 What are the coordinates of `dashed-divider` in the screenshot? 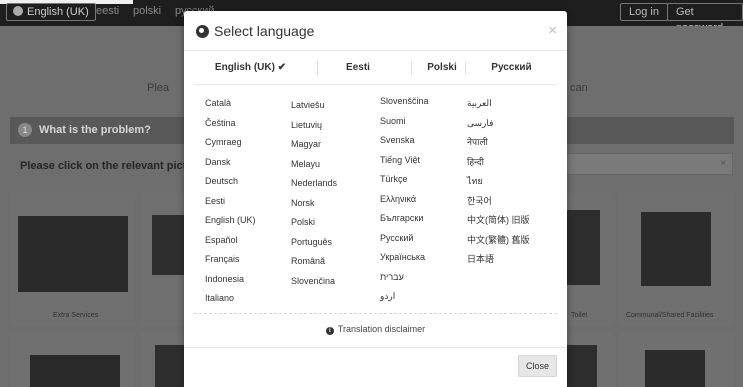 It's located at (375, 313).